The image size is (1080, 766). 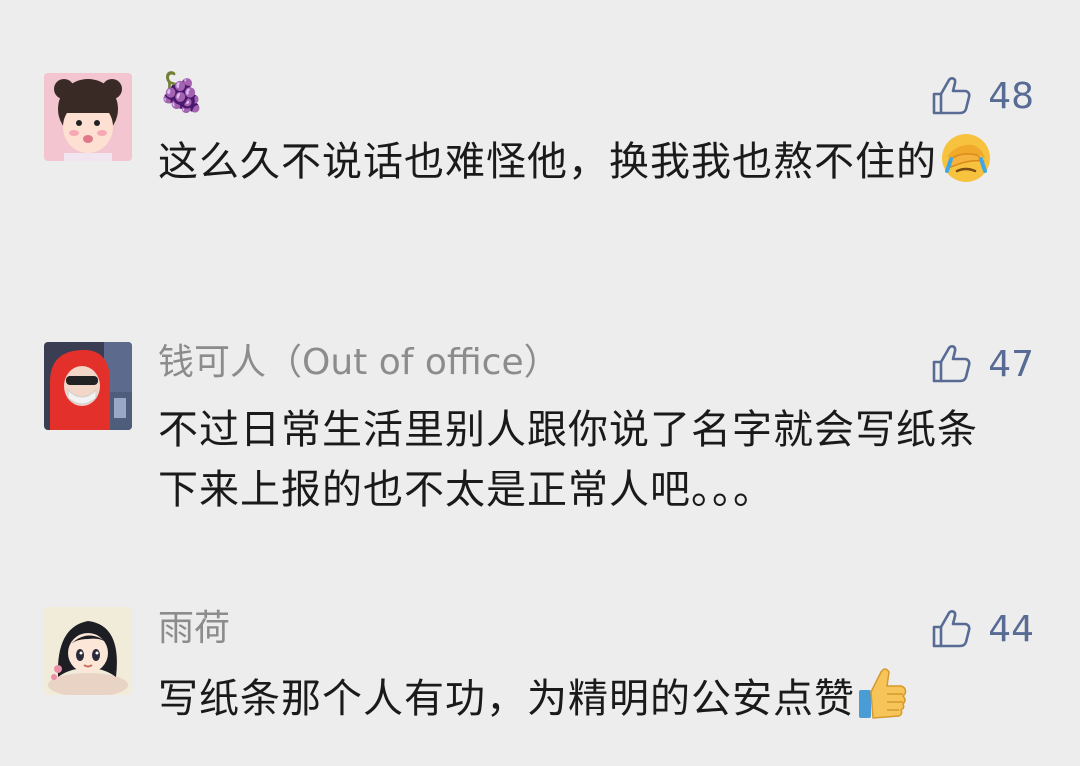 I want to click on like-count: 47, so click(x=1011, y=364).